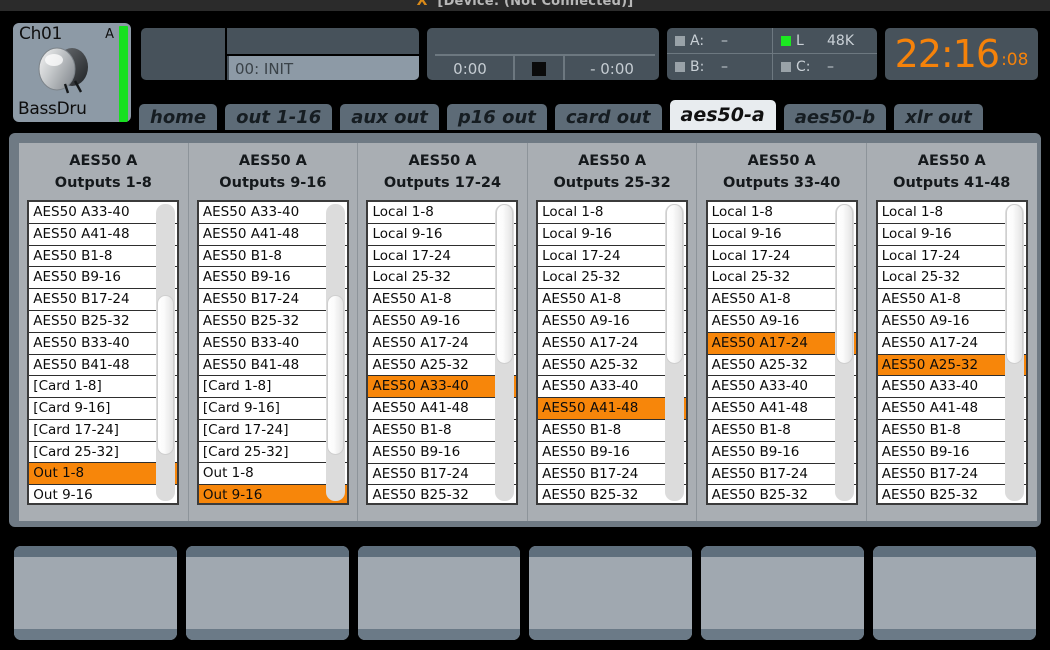  I want to click on column-title-line2: Outputs 25-32, so click(612, 183).